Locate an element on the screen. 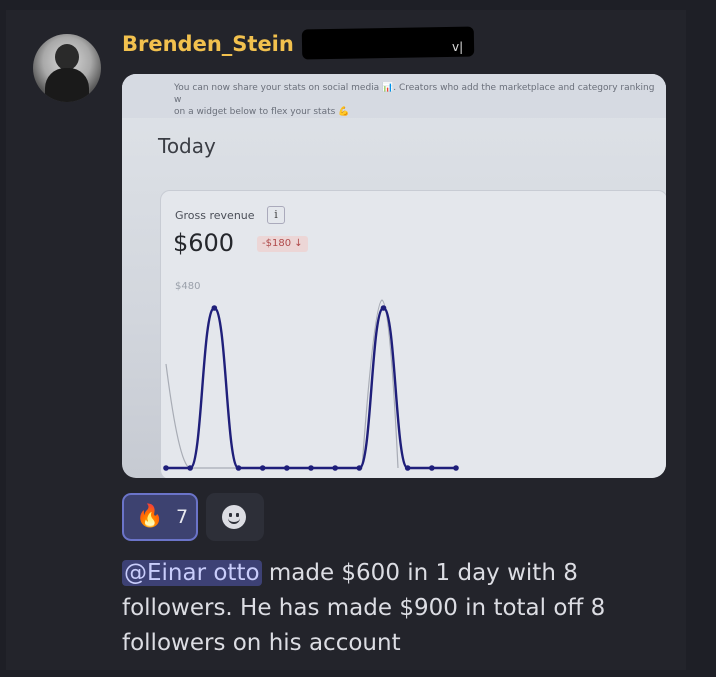 The height and width of the screenshot is (677, 716). redaction-tail: v| is located at coordinates (458, 47).